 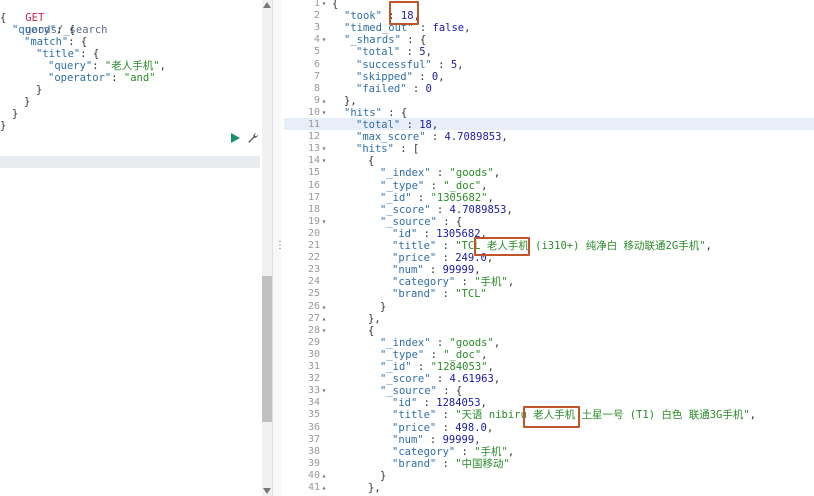 What do you see at coordinates (409, 65) in the screenshot?
I see `response-line: "successful" : 5,` at bounding box center [409, 65].